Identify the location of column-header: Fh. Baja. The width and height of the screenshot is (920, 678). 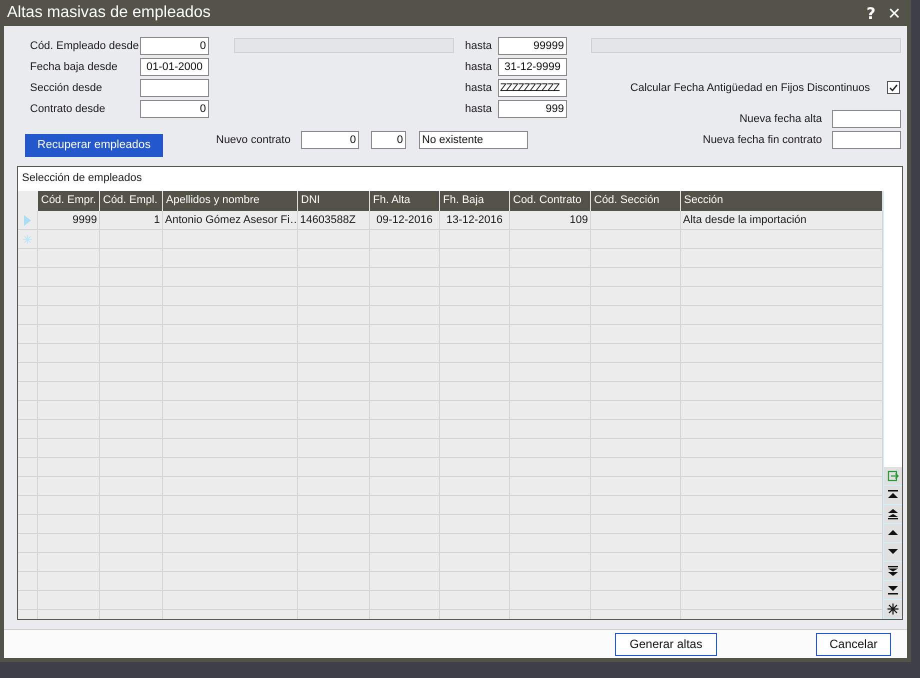
(475, 201).